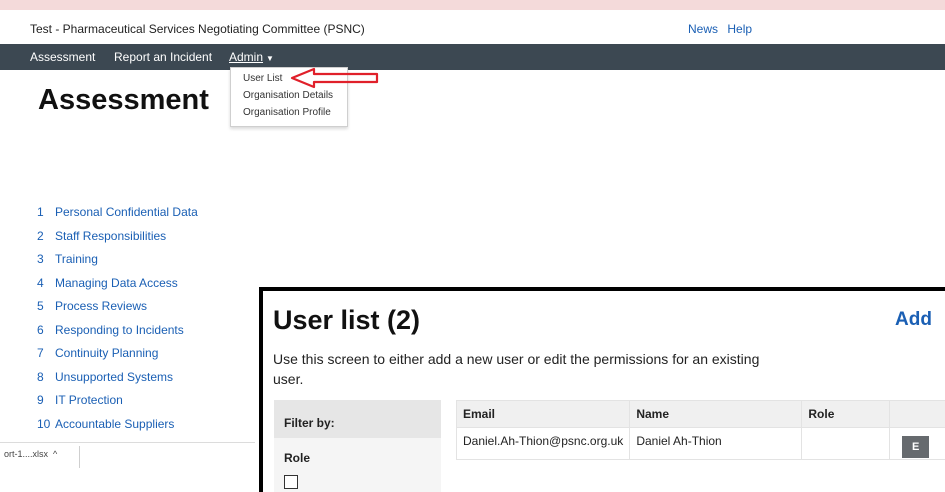 Image resolution: width=945 pixels, height=492 pixels. Describe the element at coordinates (117, 311) in the screenshot. I see `section-item: 5 Process Reviews` at that location.